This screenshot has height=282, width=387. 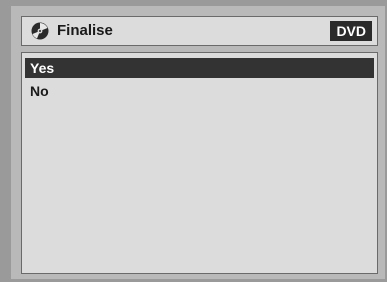 I want to click on disc-type-badge: DVD, so click(x=351, y=31).